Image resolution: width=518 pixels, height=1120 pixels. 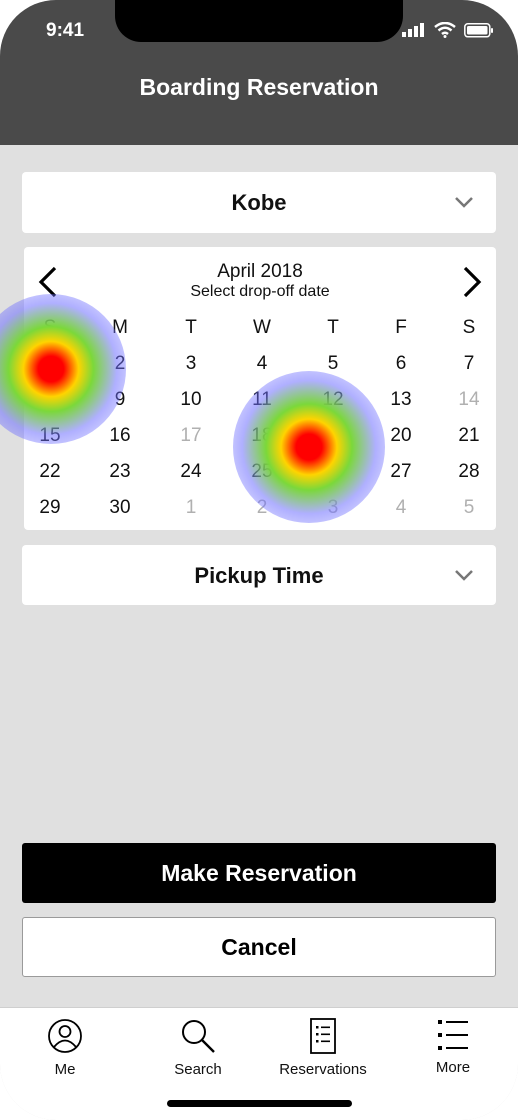 What do you see at coordinates (469, 507) in the screenshot?
I see `calendar-day-disabled: 5` at bounding box center [469, 507].